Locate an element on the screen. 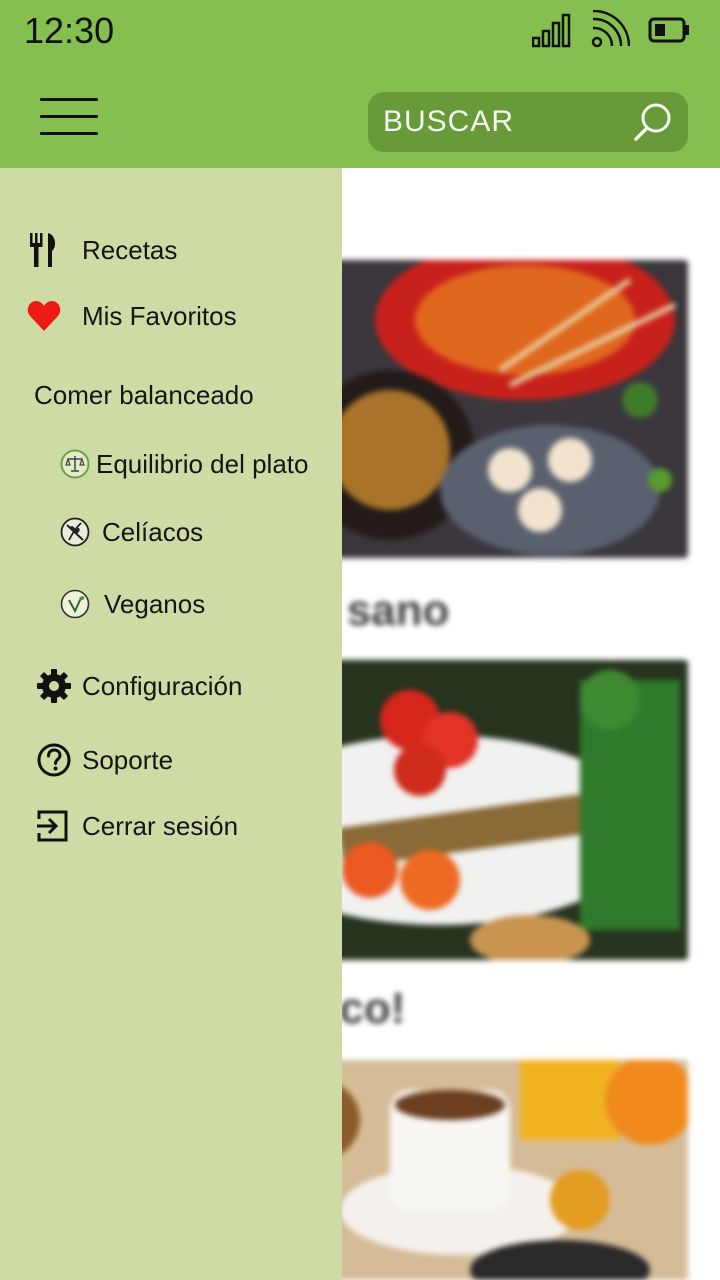 This screenshot has width=720, height=1280. menu-item-configuracion: Configuración is located at coordinates (121, 686).